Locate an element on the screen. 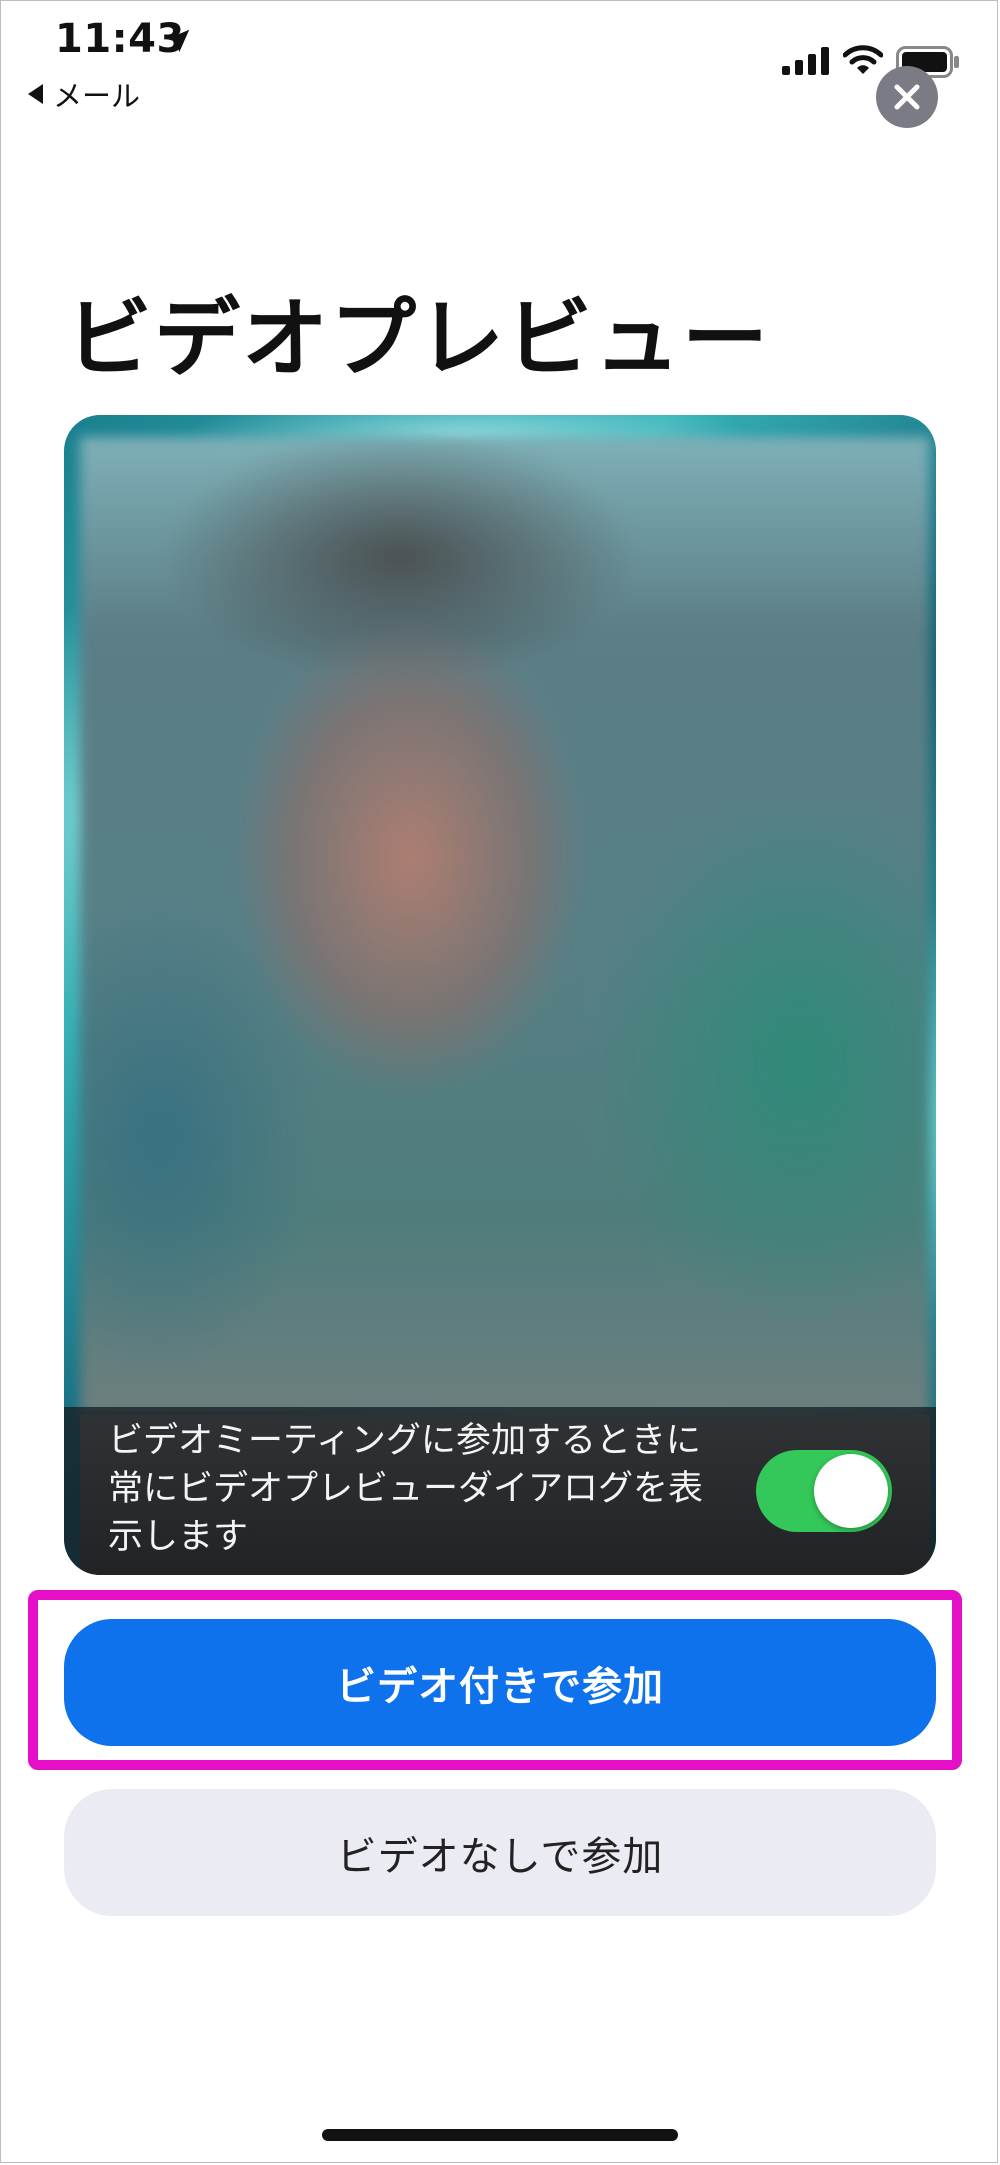 The height and width of the screenshot is (2165, 1000). home-indicator is located at coordinates (500, 2135).